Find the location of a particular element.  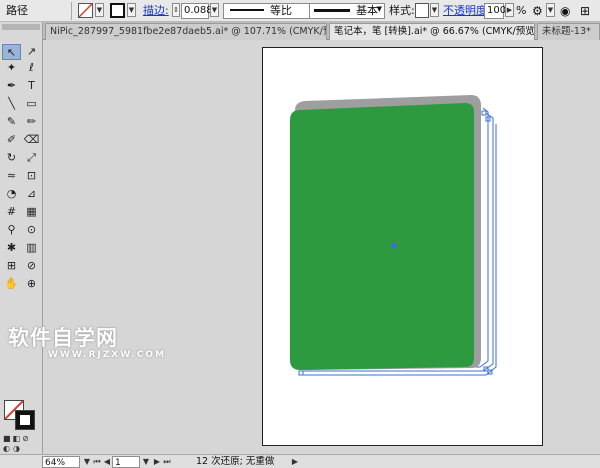

history-status: 12 次还原; 无重做 is located at coordinates (235, 461).